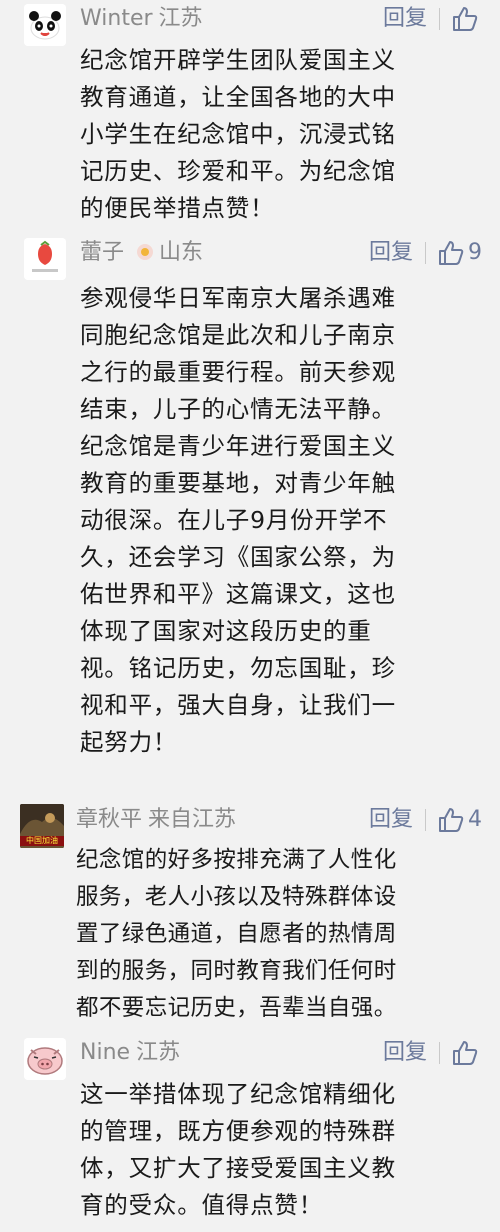 Image resolution: width=500 pixels, height=1232 pixels. What do you see at coordinates (236, 971) in the screenshot?
I see `comment-line: 到的服务，同时教育我们任何时` at bounding box center [236, 971].